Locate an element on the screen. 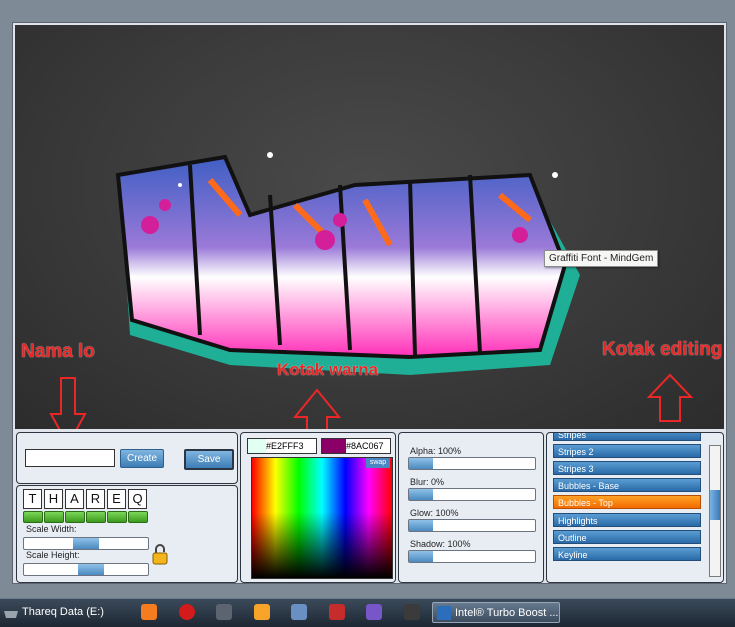  network-icon is located at coordinates (299, 612).